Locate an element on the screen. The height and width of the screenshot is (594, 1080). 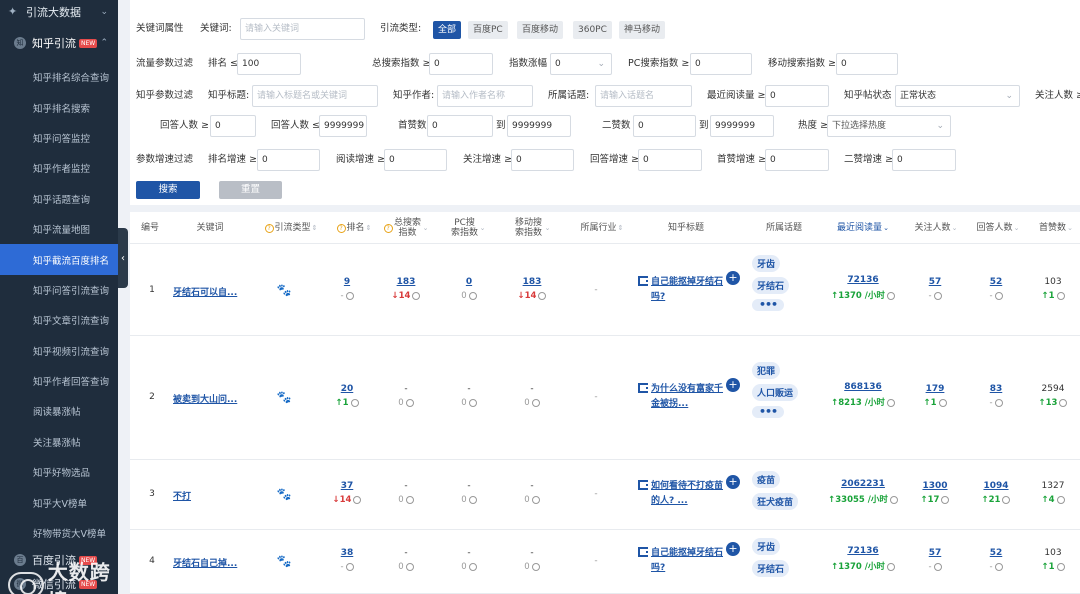
sidebar-item: 知乎截流百度排名 is located at coordinates (59, 259).